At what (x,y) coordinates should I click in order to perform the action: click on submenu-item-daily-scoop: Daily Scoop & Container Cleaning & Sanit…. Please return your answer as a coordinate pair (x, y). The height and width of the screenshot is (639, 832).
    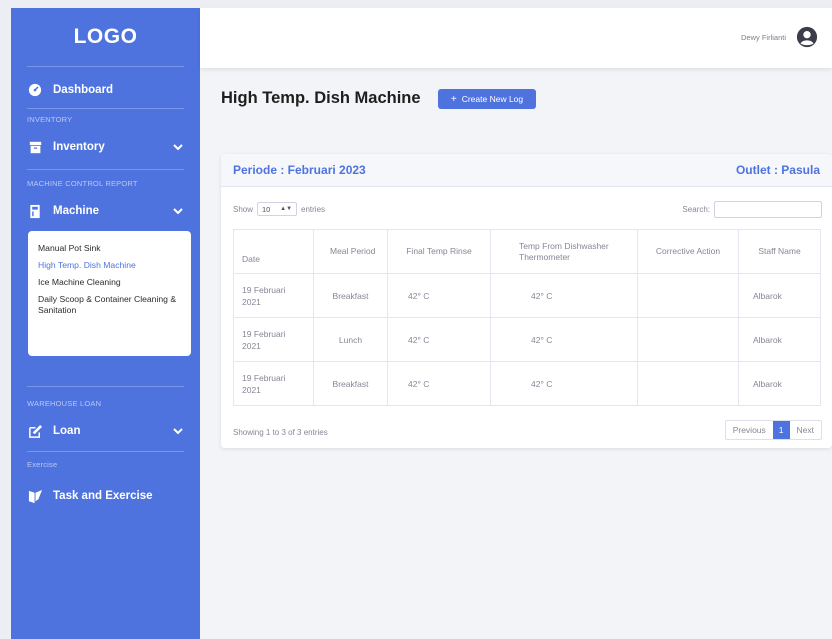
    Looking at the image, I should click on (109, 305).